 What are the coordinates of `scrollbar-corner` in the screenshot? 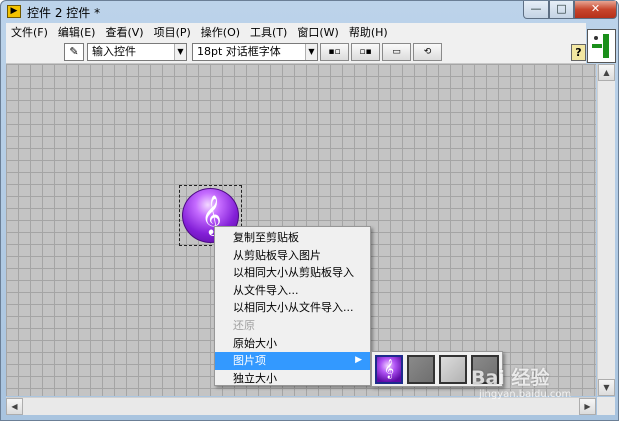 It's located at (606, 406).